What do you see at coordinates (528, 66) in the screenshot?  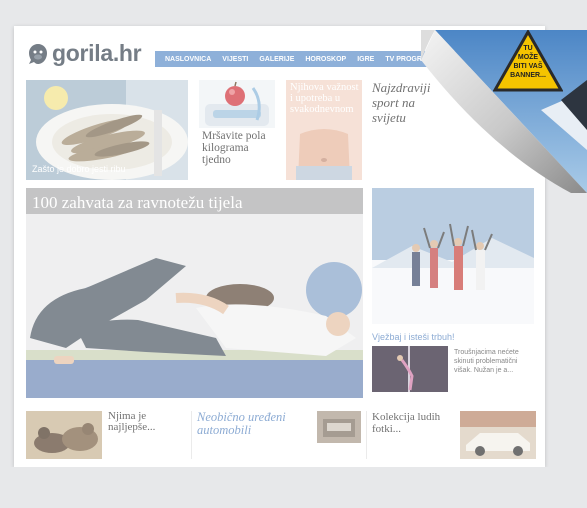 I see `banner-line-3: BITI VAŠ` at bounding box center [528, 66].